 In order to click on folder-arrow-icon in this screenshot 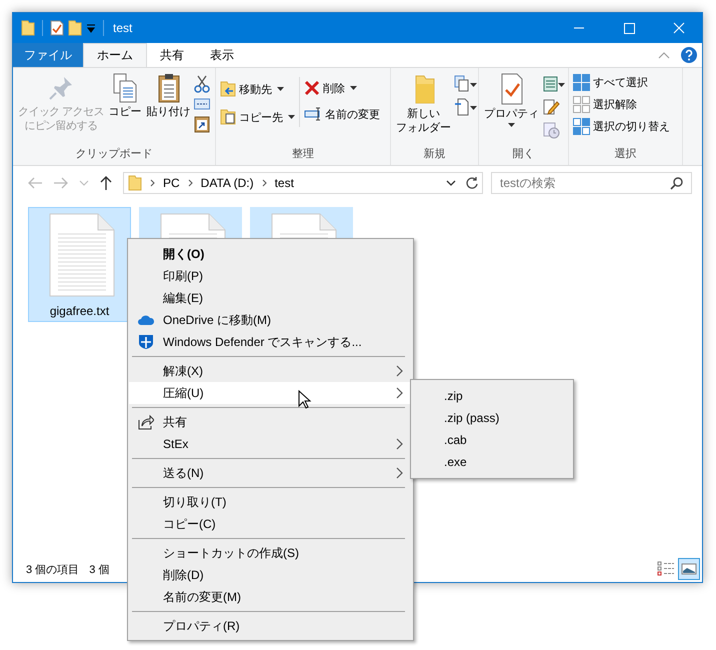, I will do `click(228, 89)`.